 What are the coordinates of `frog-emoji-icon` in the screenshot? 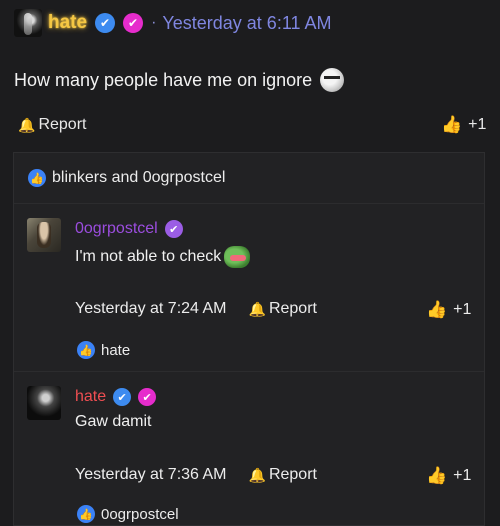 It's located at (237, 257).